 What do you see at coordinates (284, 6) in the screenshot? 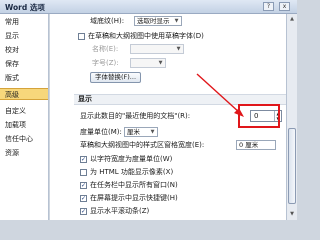
I see `close-button: x` at bounding box center [284, 6].